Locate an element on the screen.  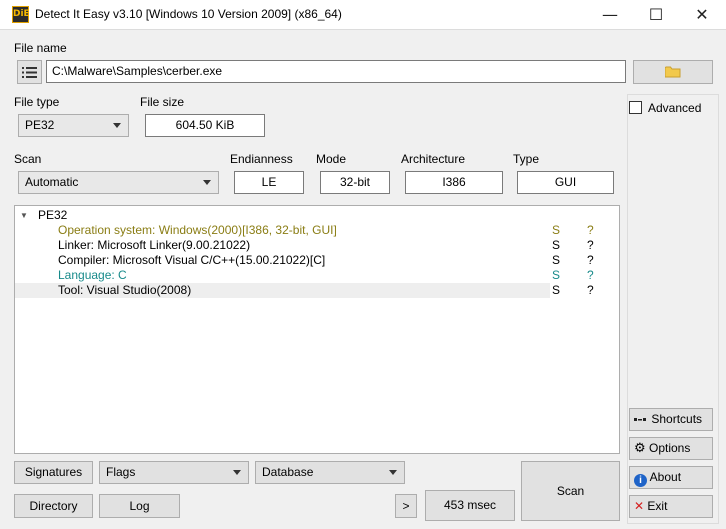
file-type-value: PE32 is located at coordinates (40, 125).